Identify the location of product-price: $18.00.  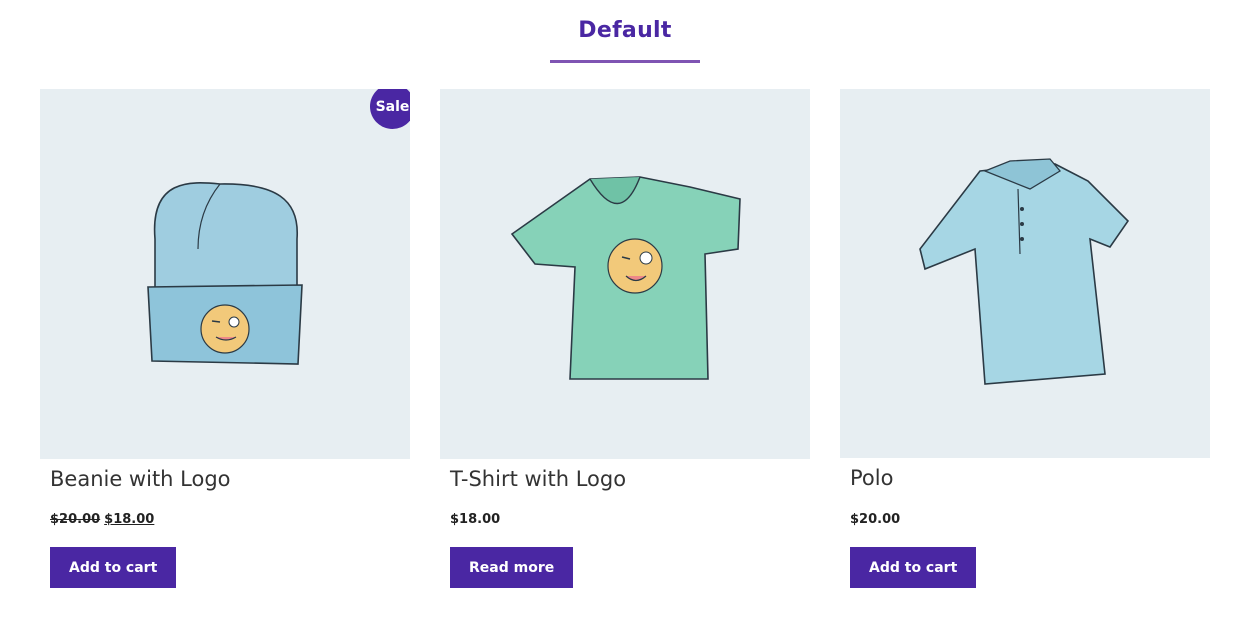
(475, 519).